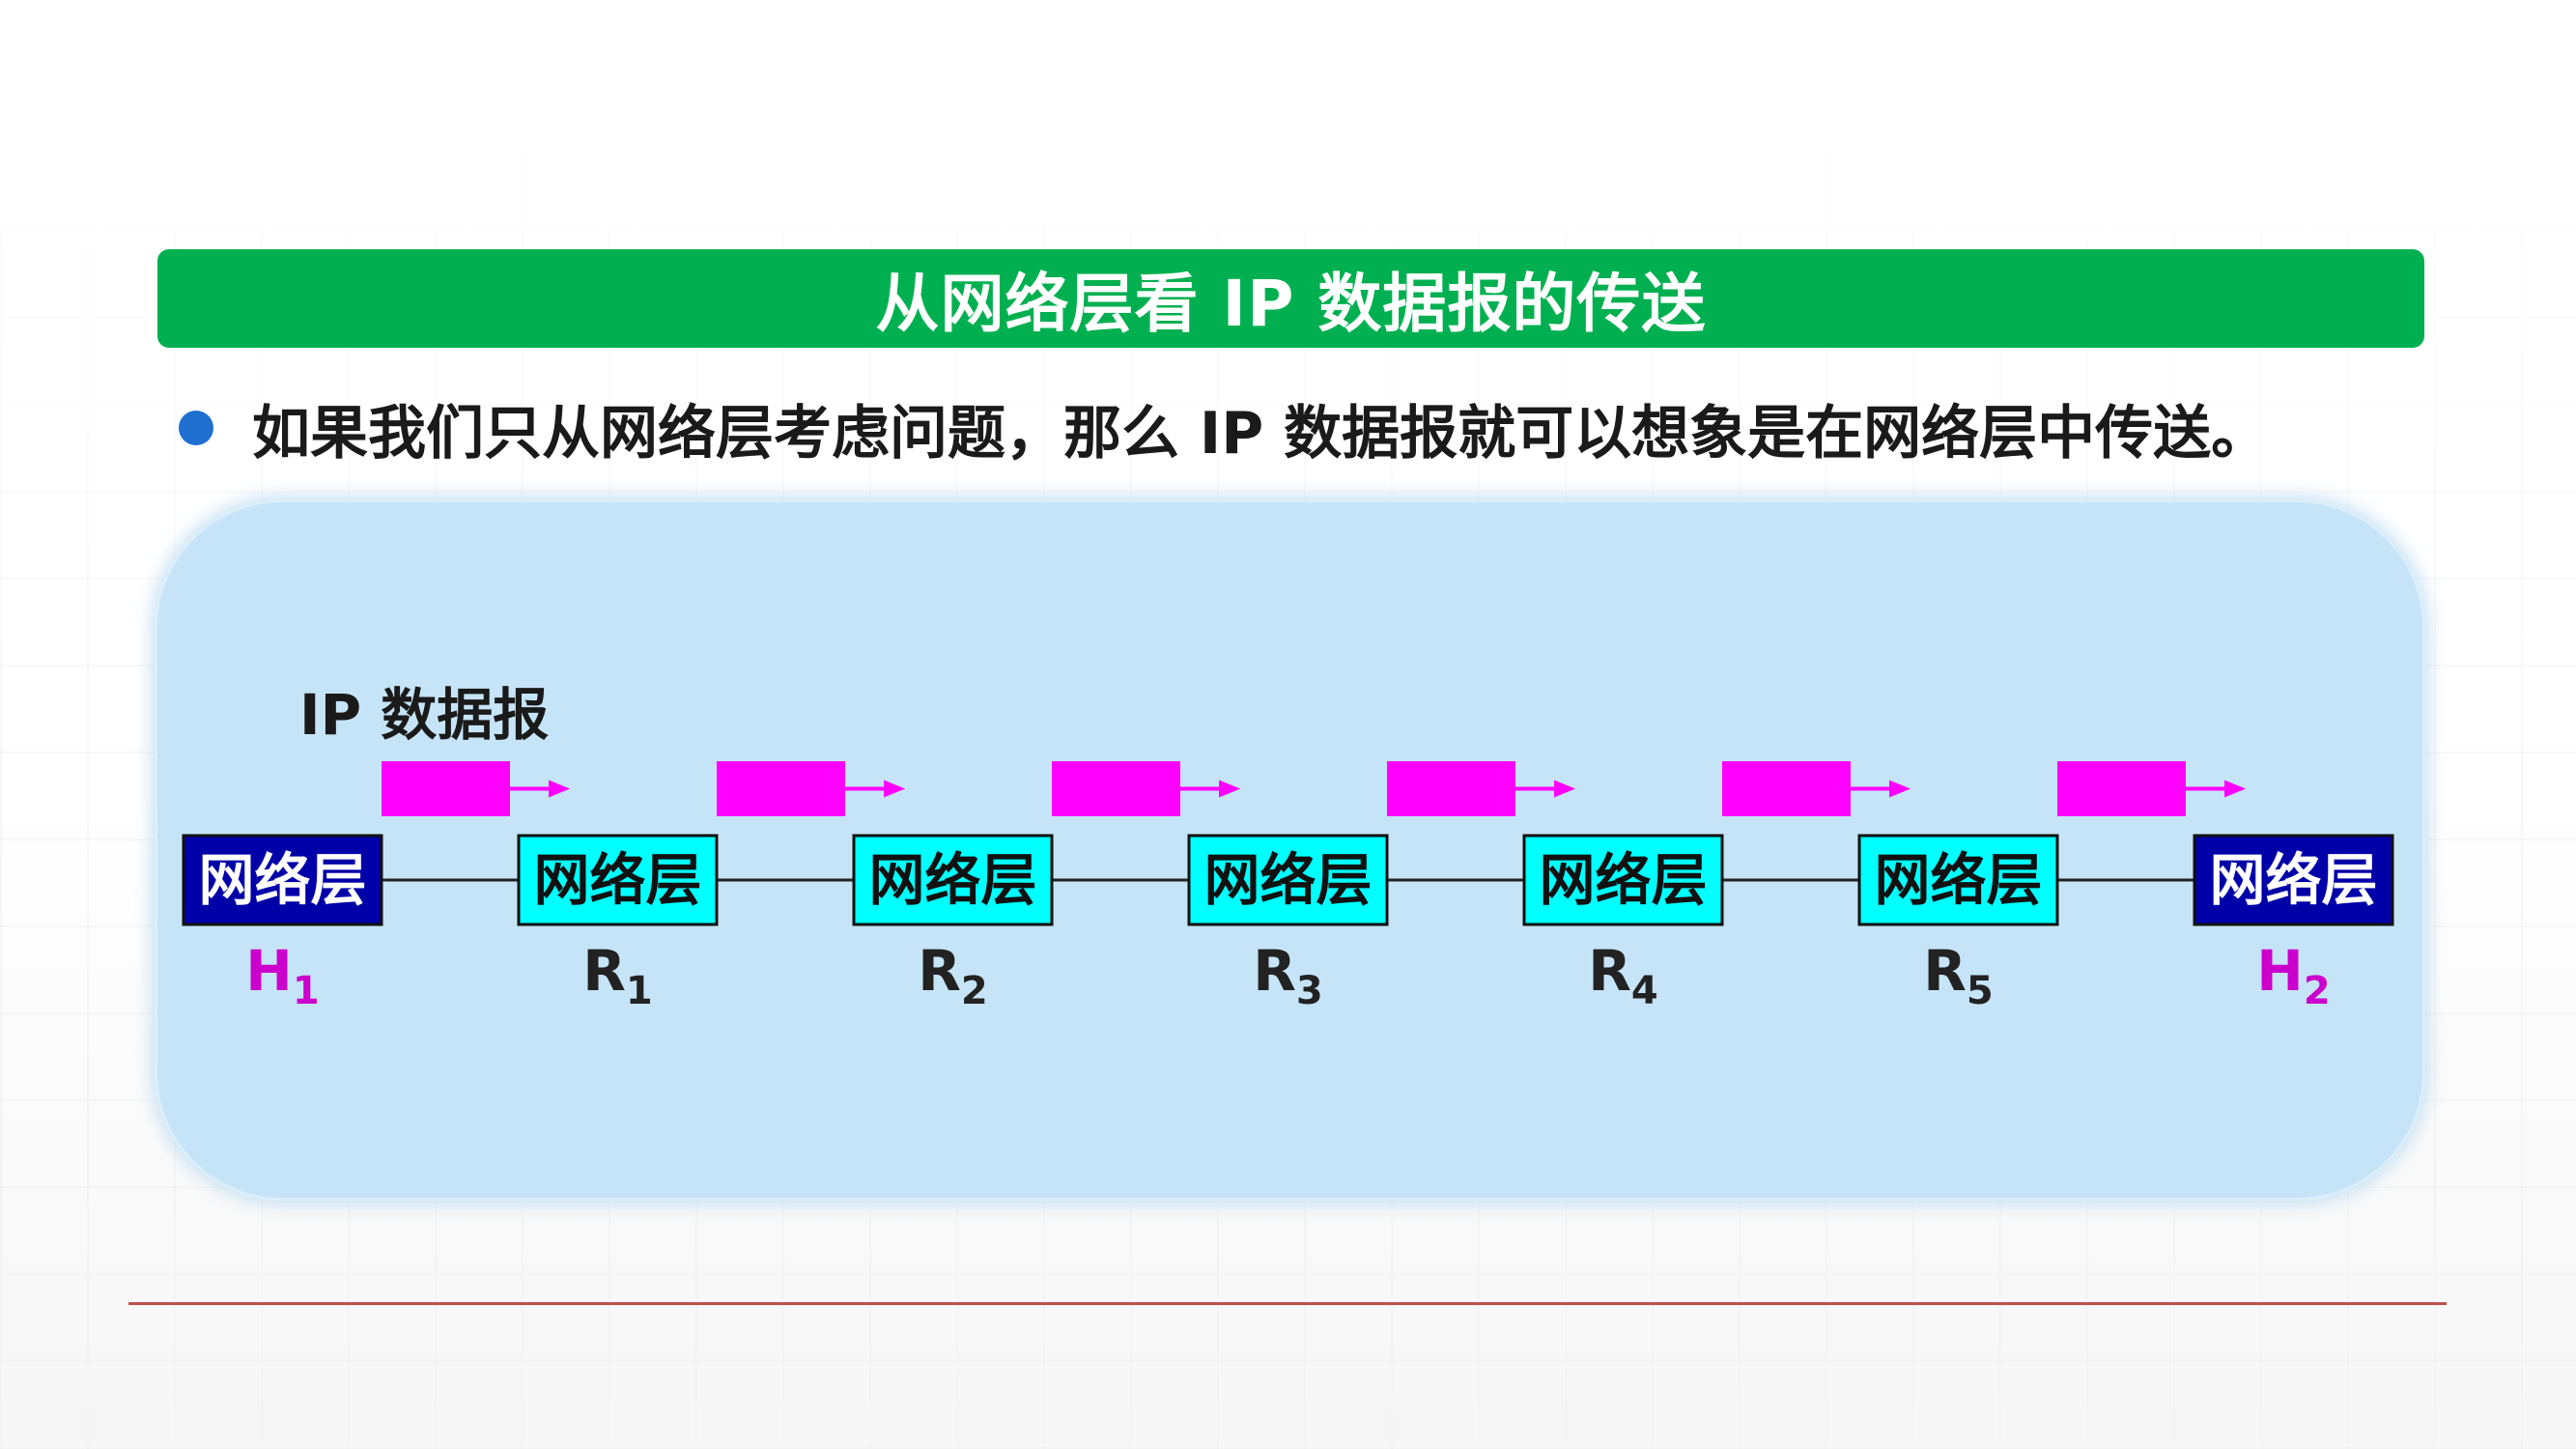  I want to click on router-node: 网络层 R4, so click(1623, 923).